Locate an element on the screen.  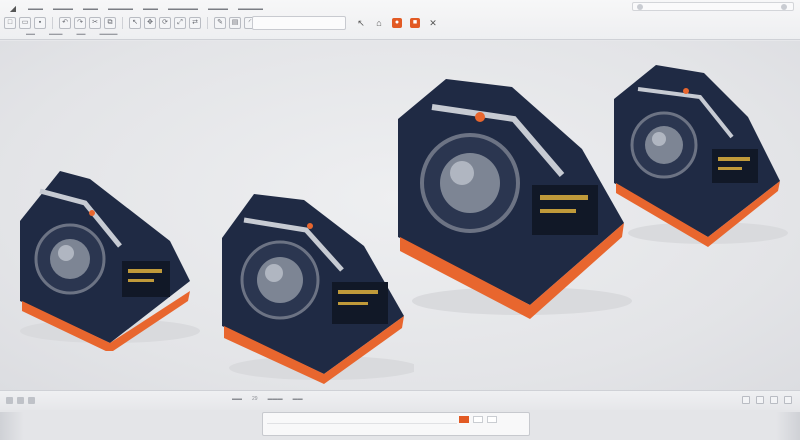
search-input is located at coordinates (299, 23).